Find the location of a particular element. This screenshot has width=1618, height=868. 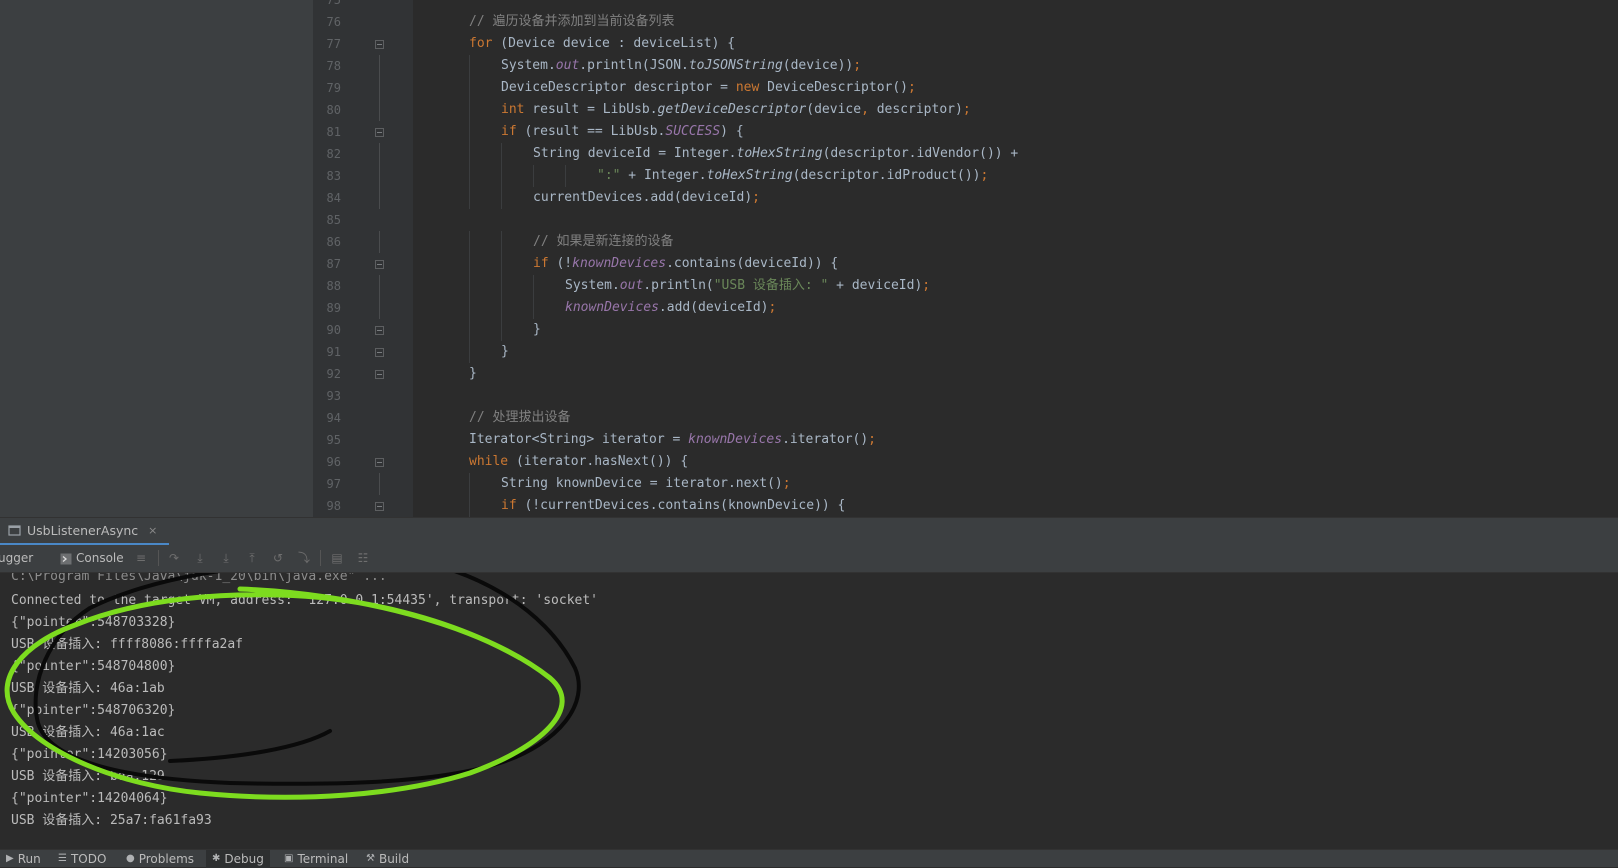

code-token: (iterator.hasNext()) { is located at coordinates (598, 461).